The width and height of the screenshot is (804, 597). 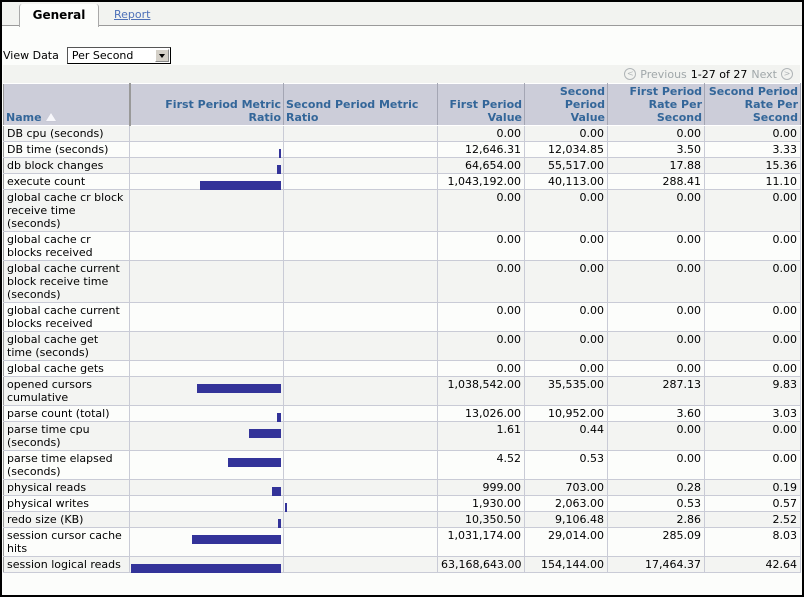 What do you see at coordinates (752, 391) in the screenshot?
I see `second-period-rate: 9.83` at bounding box center [752, 391].